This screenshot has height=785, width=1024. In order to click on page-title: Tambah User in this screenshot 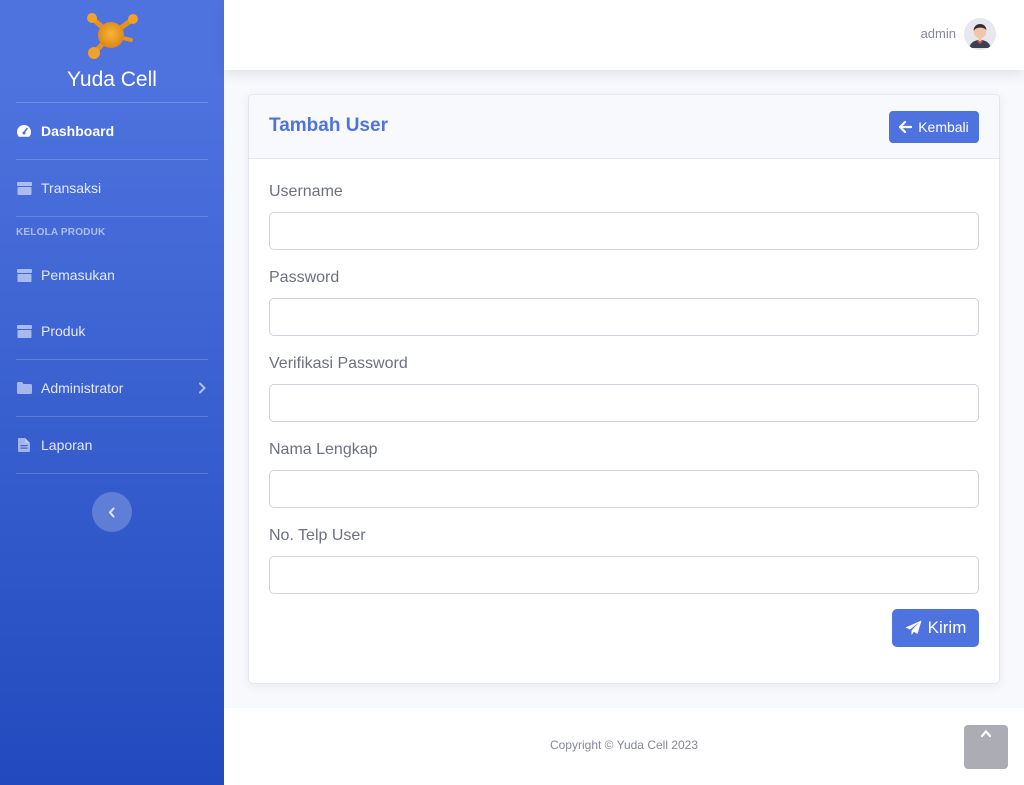, I will do `click(328, 125)`.